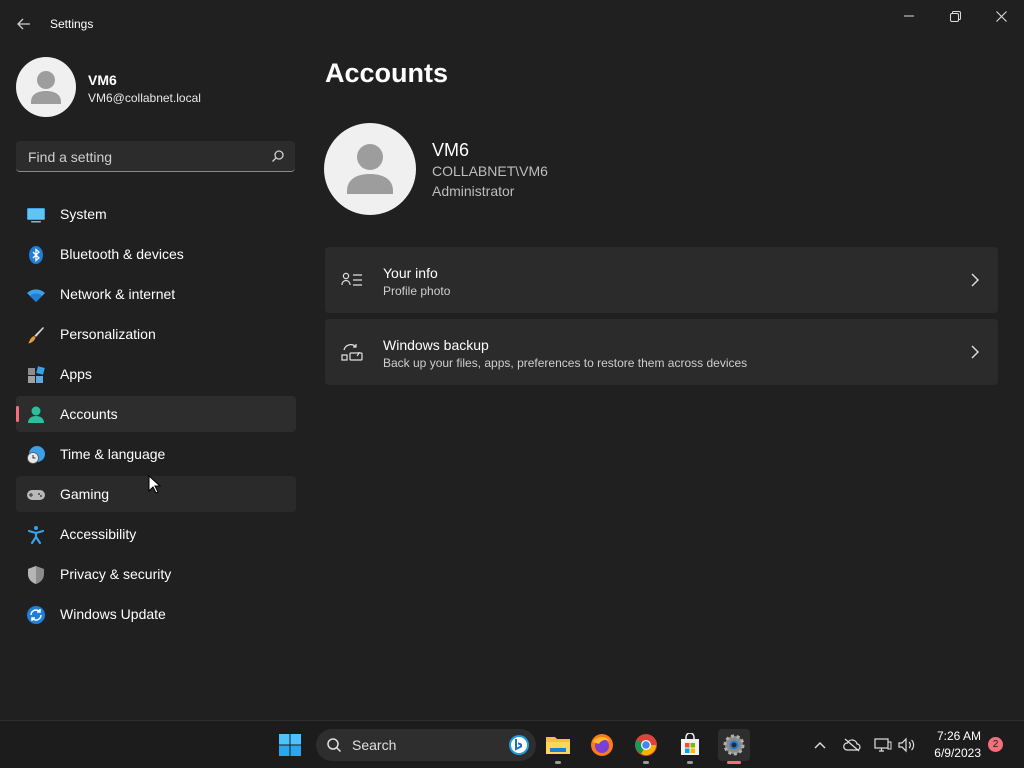 This screenshot has height=768, width=1024. I want to click on sidebar-item-label: Time & language, so click(113, 454).